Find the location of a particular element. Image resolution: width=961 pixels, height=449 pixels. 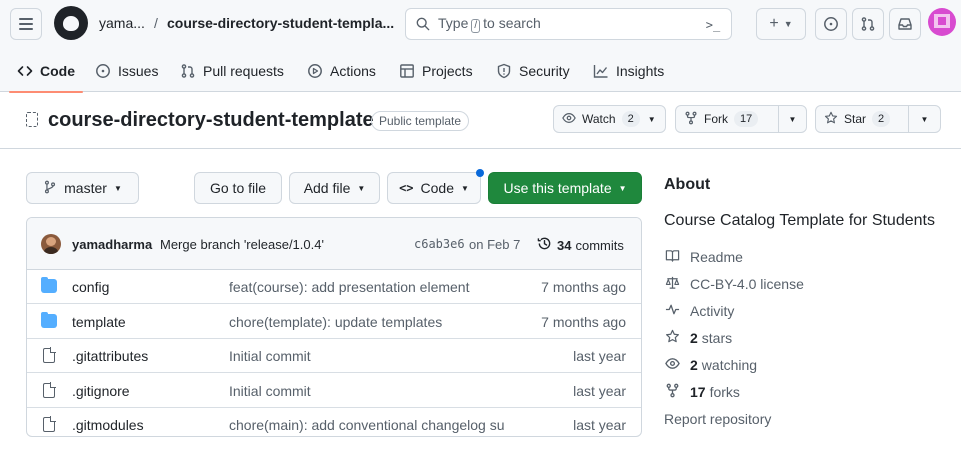

hamburger-icon is located at coordinates (26, 24).